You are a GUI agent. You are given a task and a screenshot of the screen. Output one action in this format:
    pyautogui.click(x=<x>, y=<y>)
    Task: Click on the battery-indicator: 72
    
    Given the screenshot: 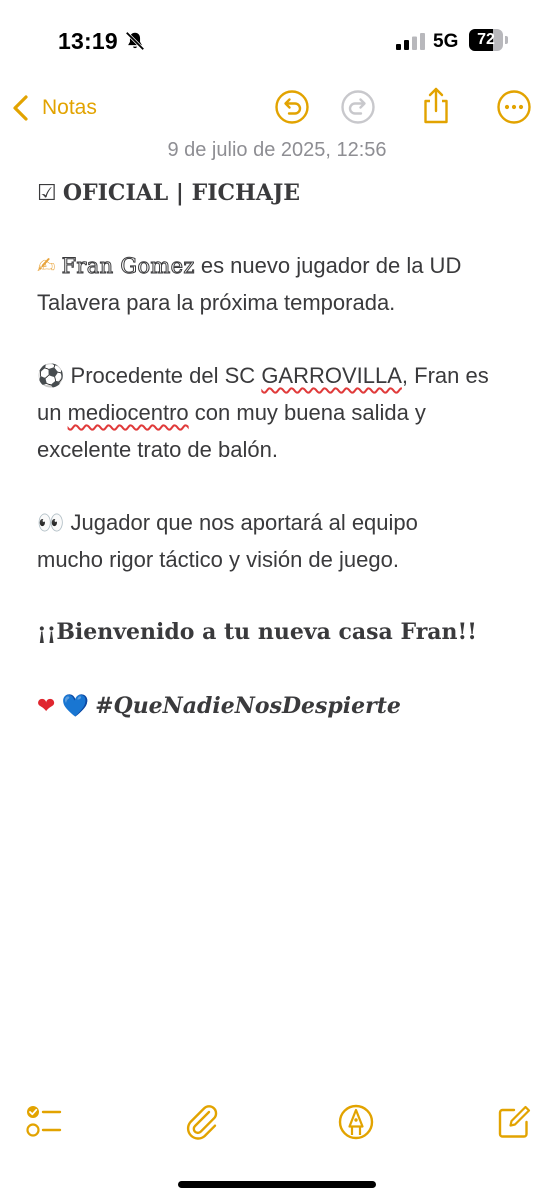 What is the action you would take?
    pyautogui.click(x=489, y=40)
    